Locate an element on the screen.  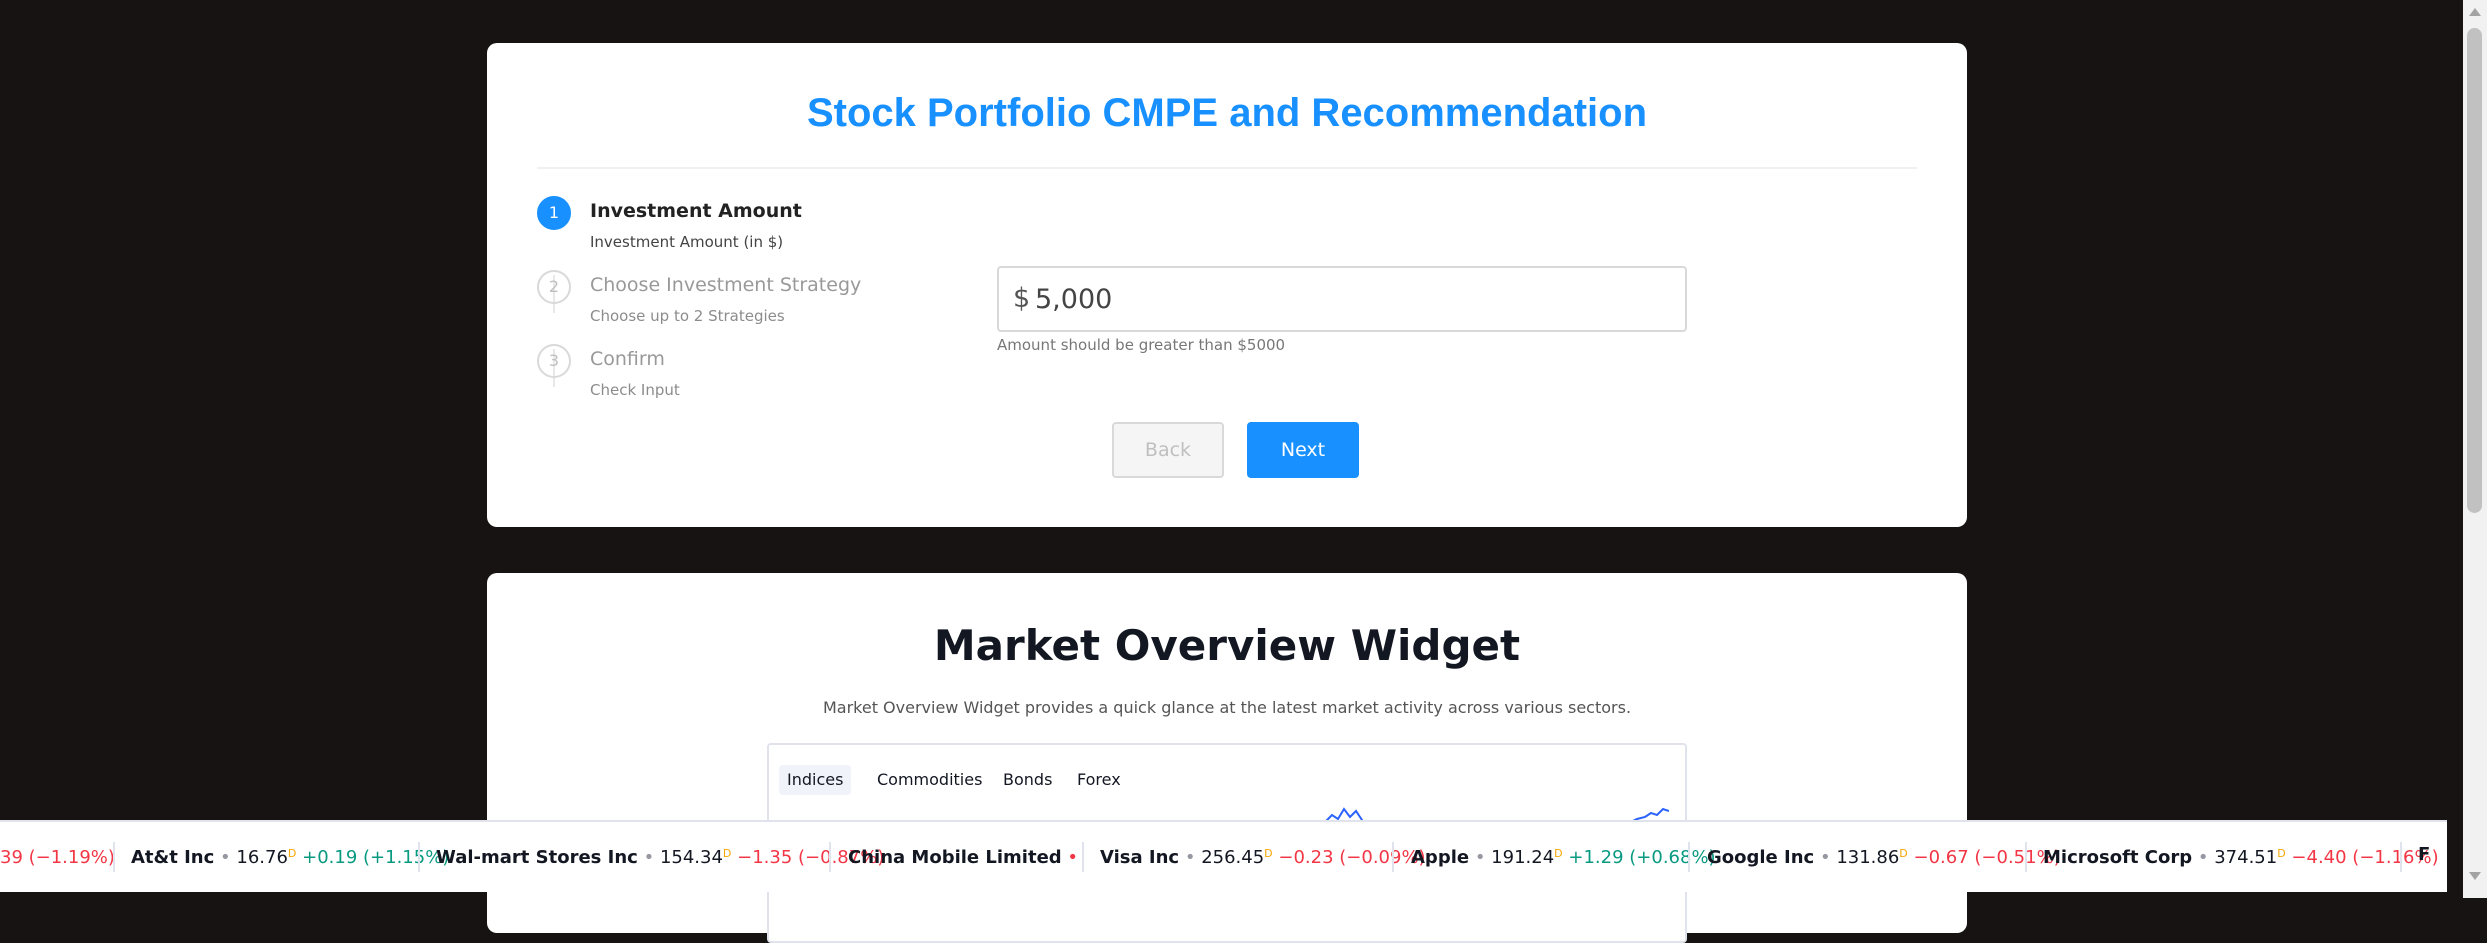
step-description: Check Input is located at coordinates (635, 390).